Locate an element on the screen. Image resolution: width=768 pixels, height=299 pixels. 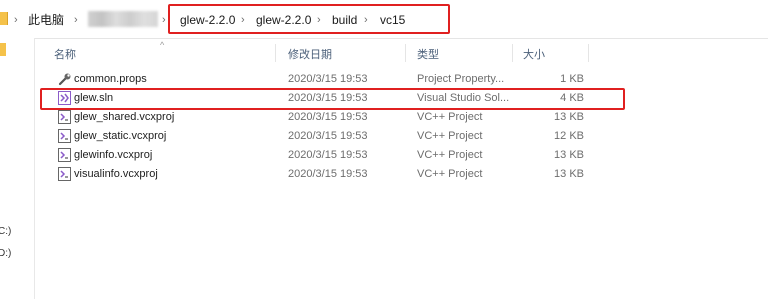
column-header: 名称 修改日期 类型 大小 is located at coordinates (401, 53).